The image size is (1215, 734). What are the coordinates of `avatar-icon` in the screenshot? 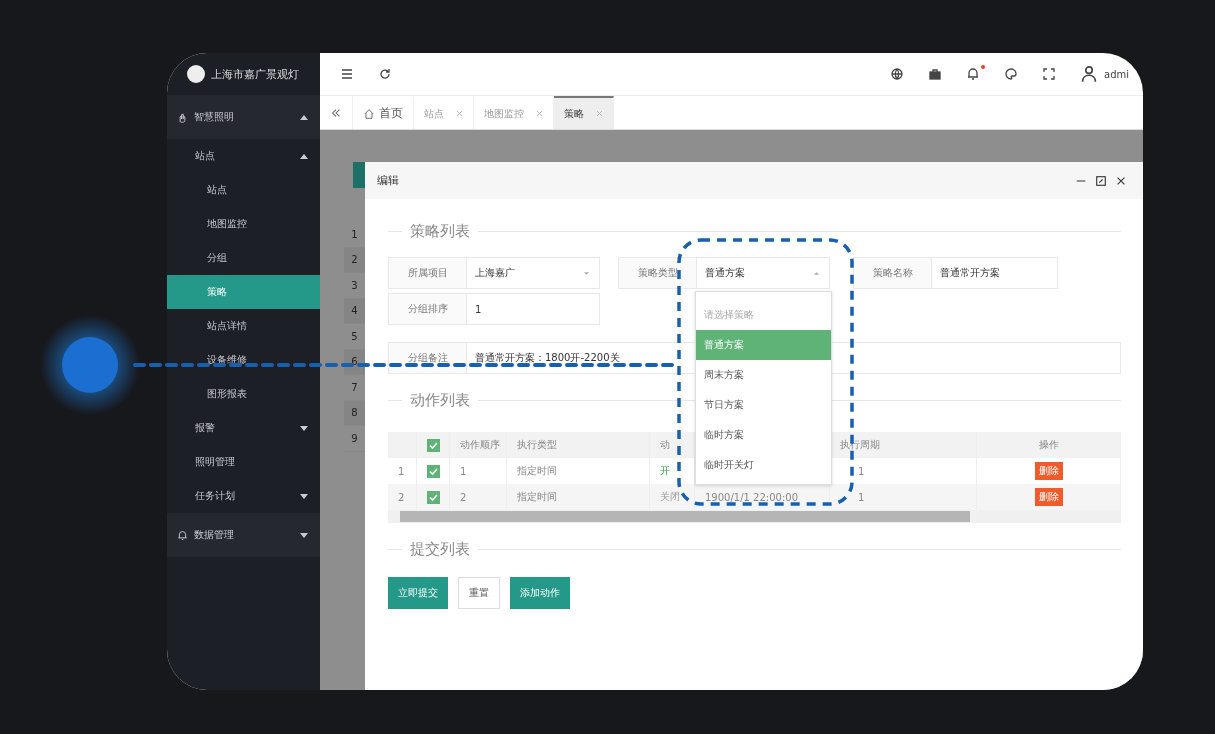 It's located at (1089, 74).